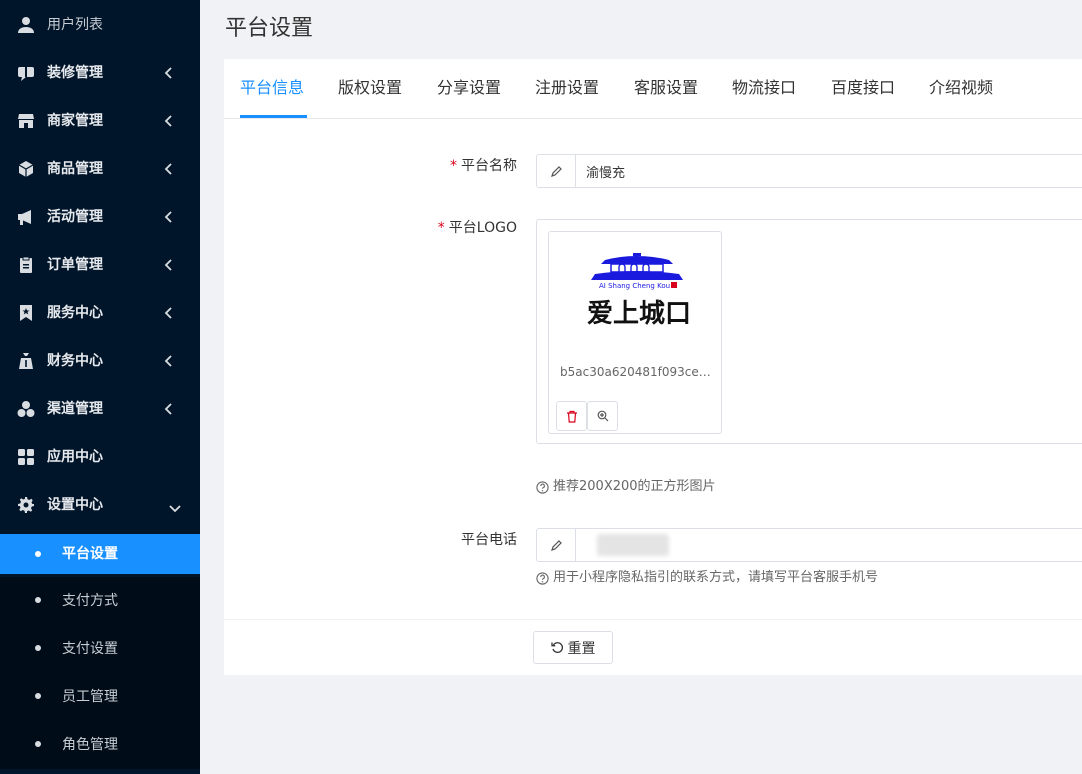 The width and height of the screenshot is (1082, 774). I want to click on reset-button: 重置, so click(573, 647).